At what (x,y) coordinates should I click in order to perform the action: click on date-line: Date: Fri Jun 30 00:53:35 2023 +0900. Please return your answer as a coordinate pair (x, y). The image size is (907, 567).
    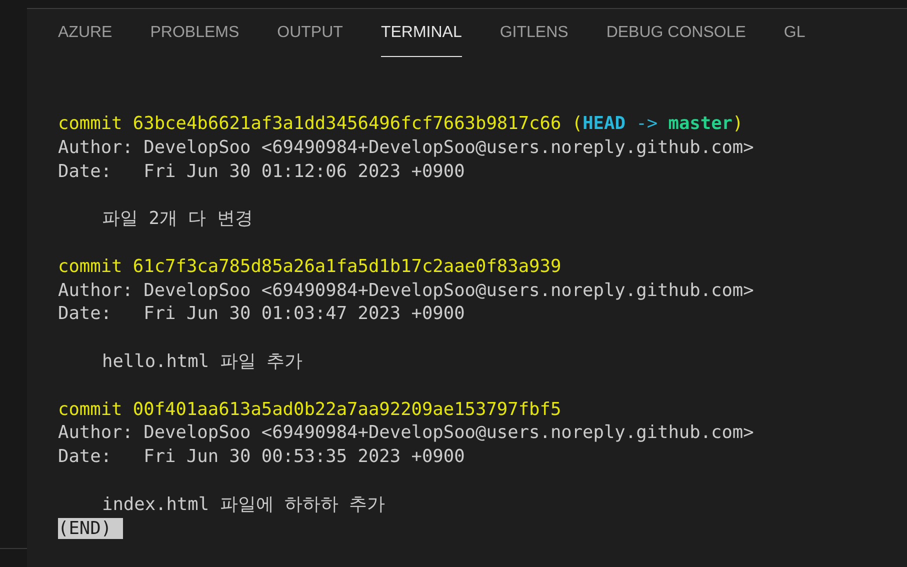
    Looking at the image, I should click on (262, 457).